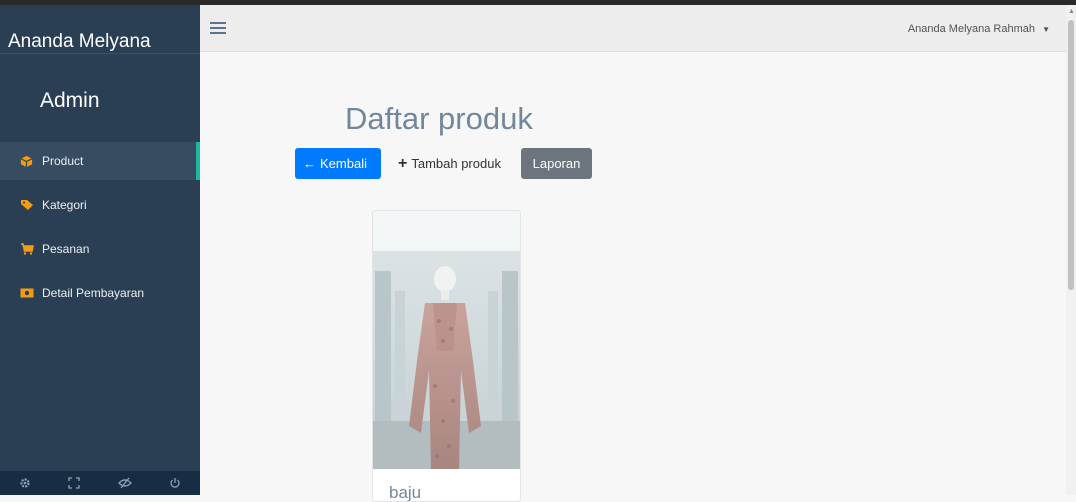 This screenshot has height=502, width=1076. Describe the element at coordinates (31, 293) in the screenshot. I see `money-icon` at that location.